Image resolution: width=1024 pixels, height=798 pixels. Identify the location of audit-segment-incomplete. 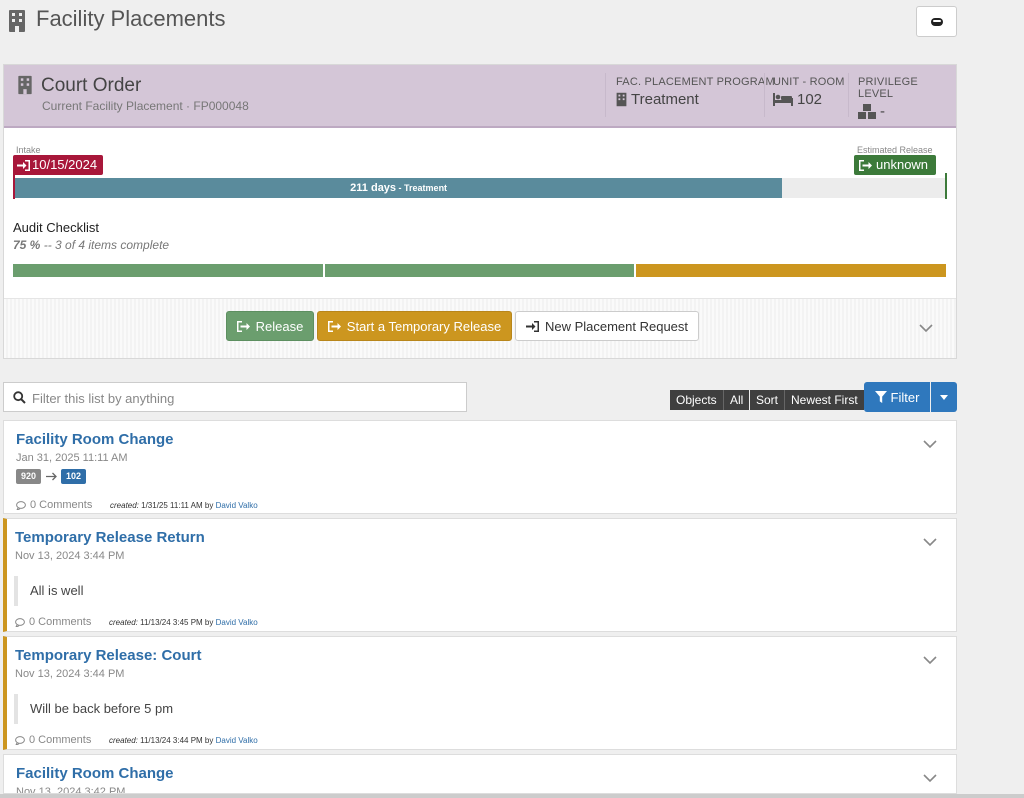
(791, 270).